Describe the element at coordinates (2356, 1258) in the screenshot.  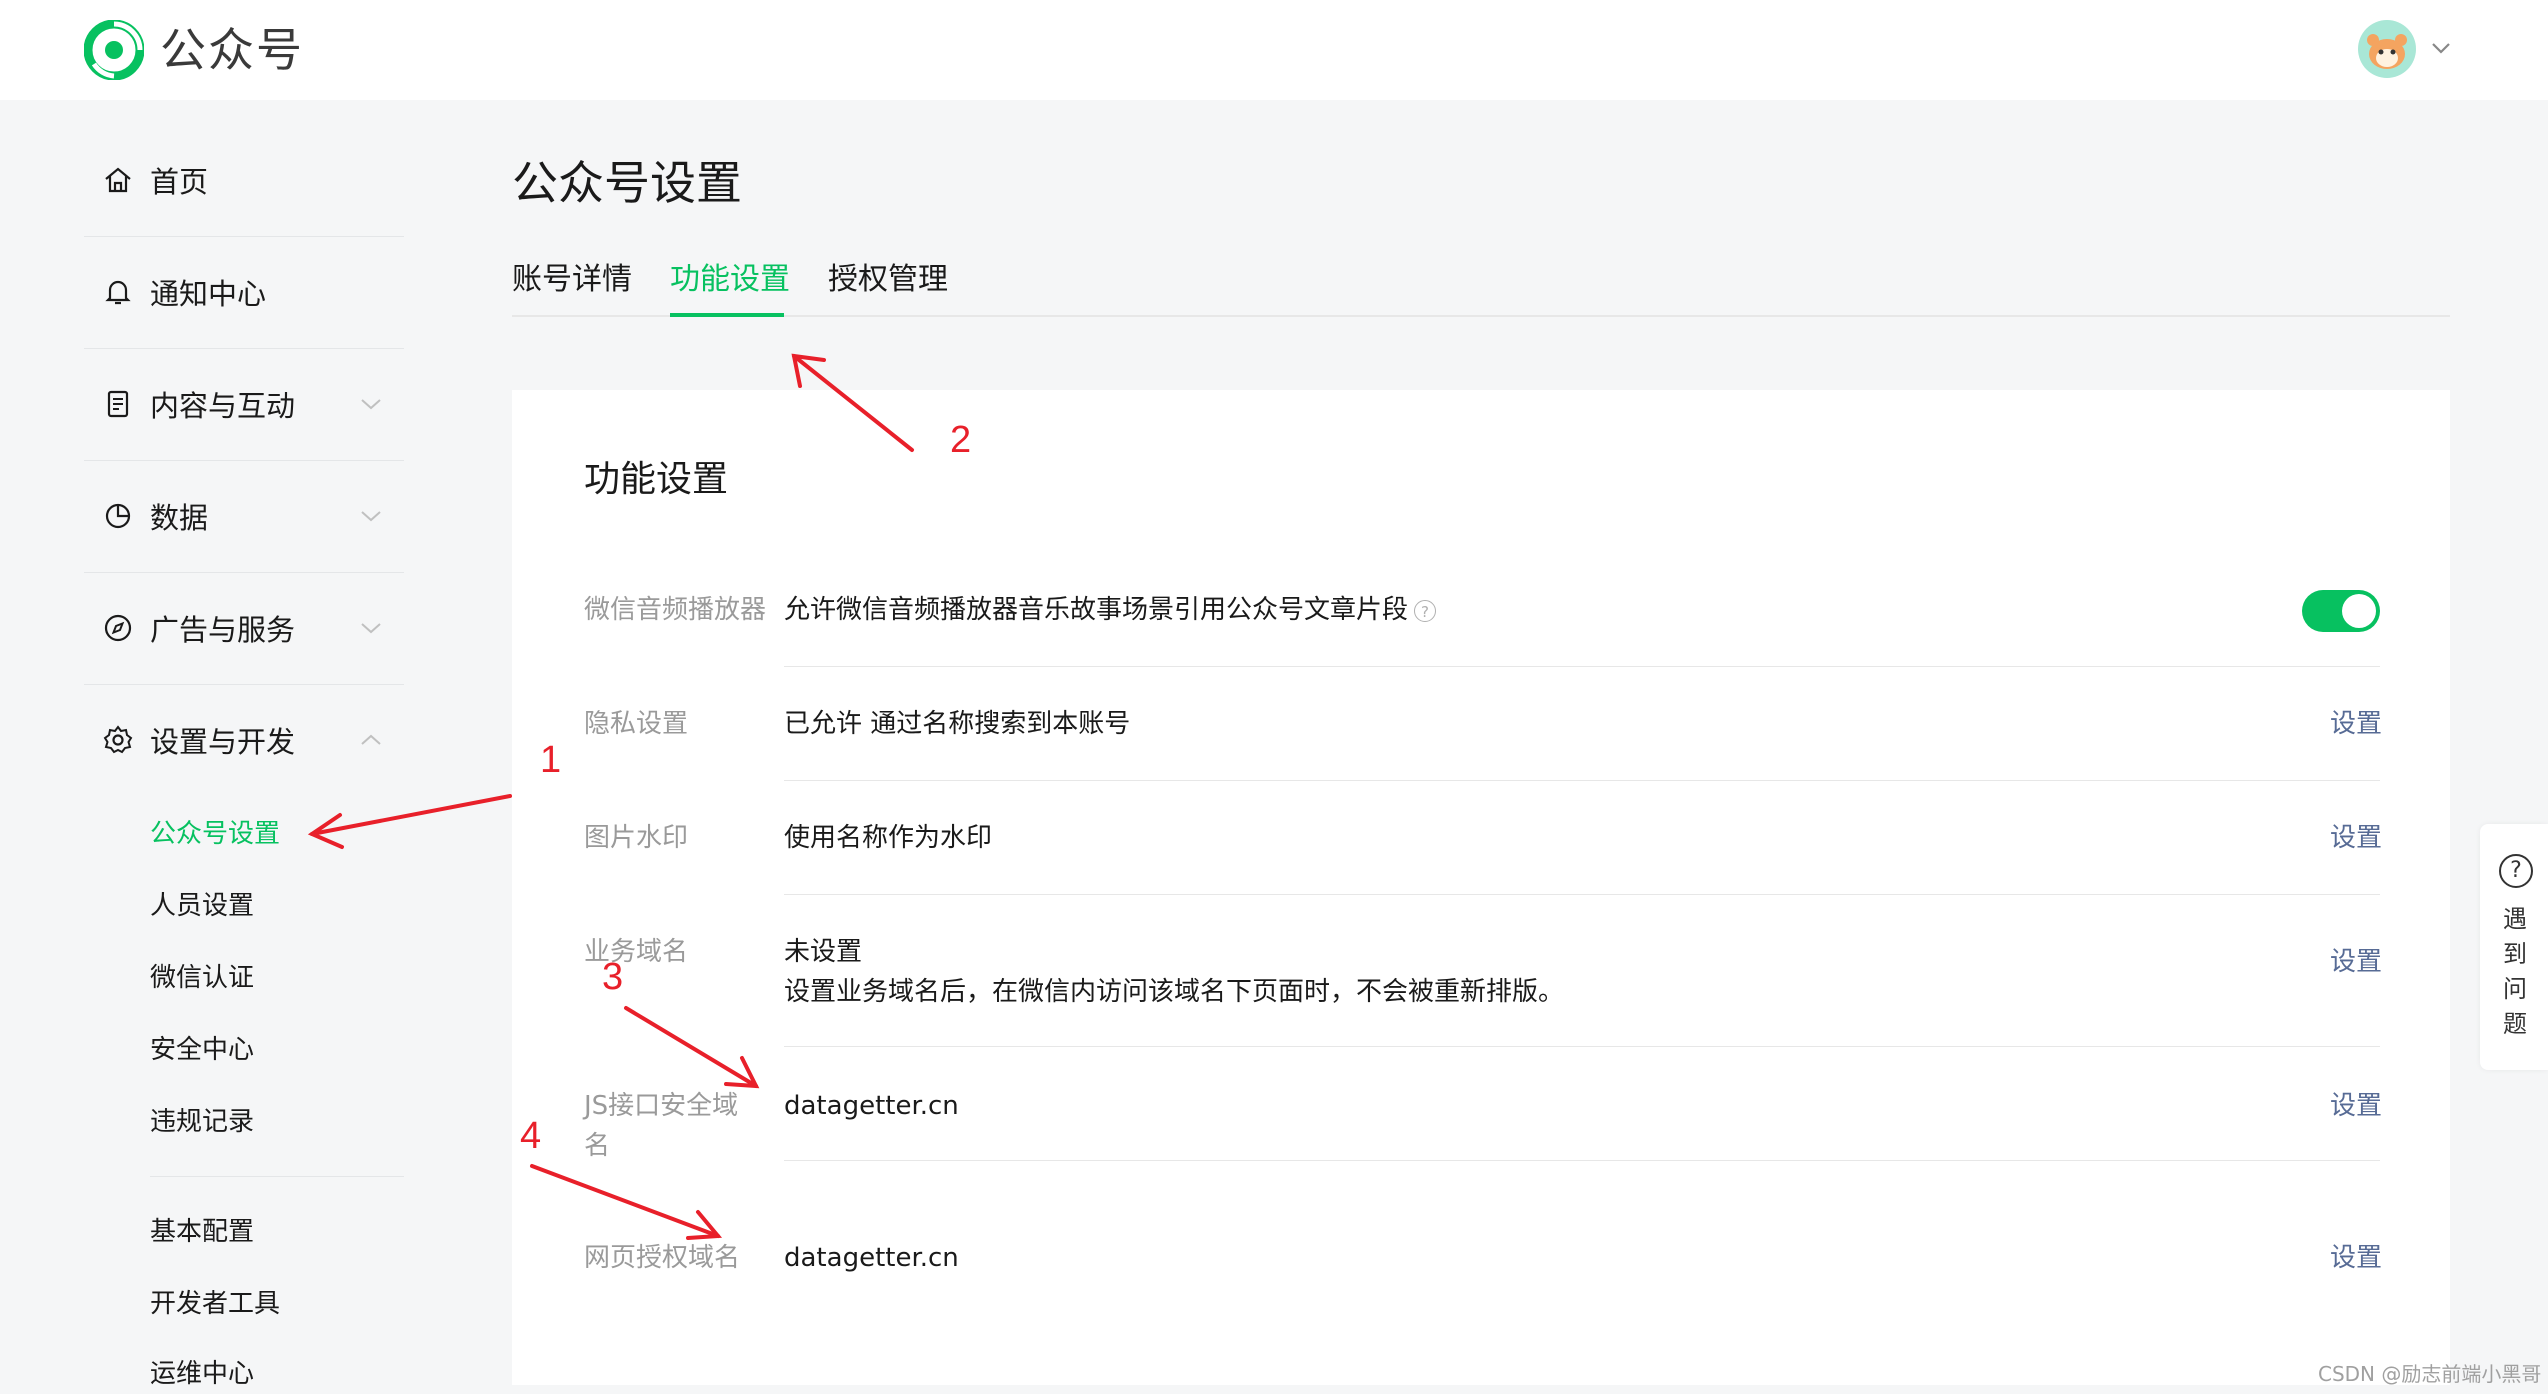
I see `web-auth-domain-settings-link: 设置` at that location.